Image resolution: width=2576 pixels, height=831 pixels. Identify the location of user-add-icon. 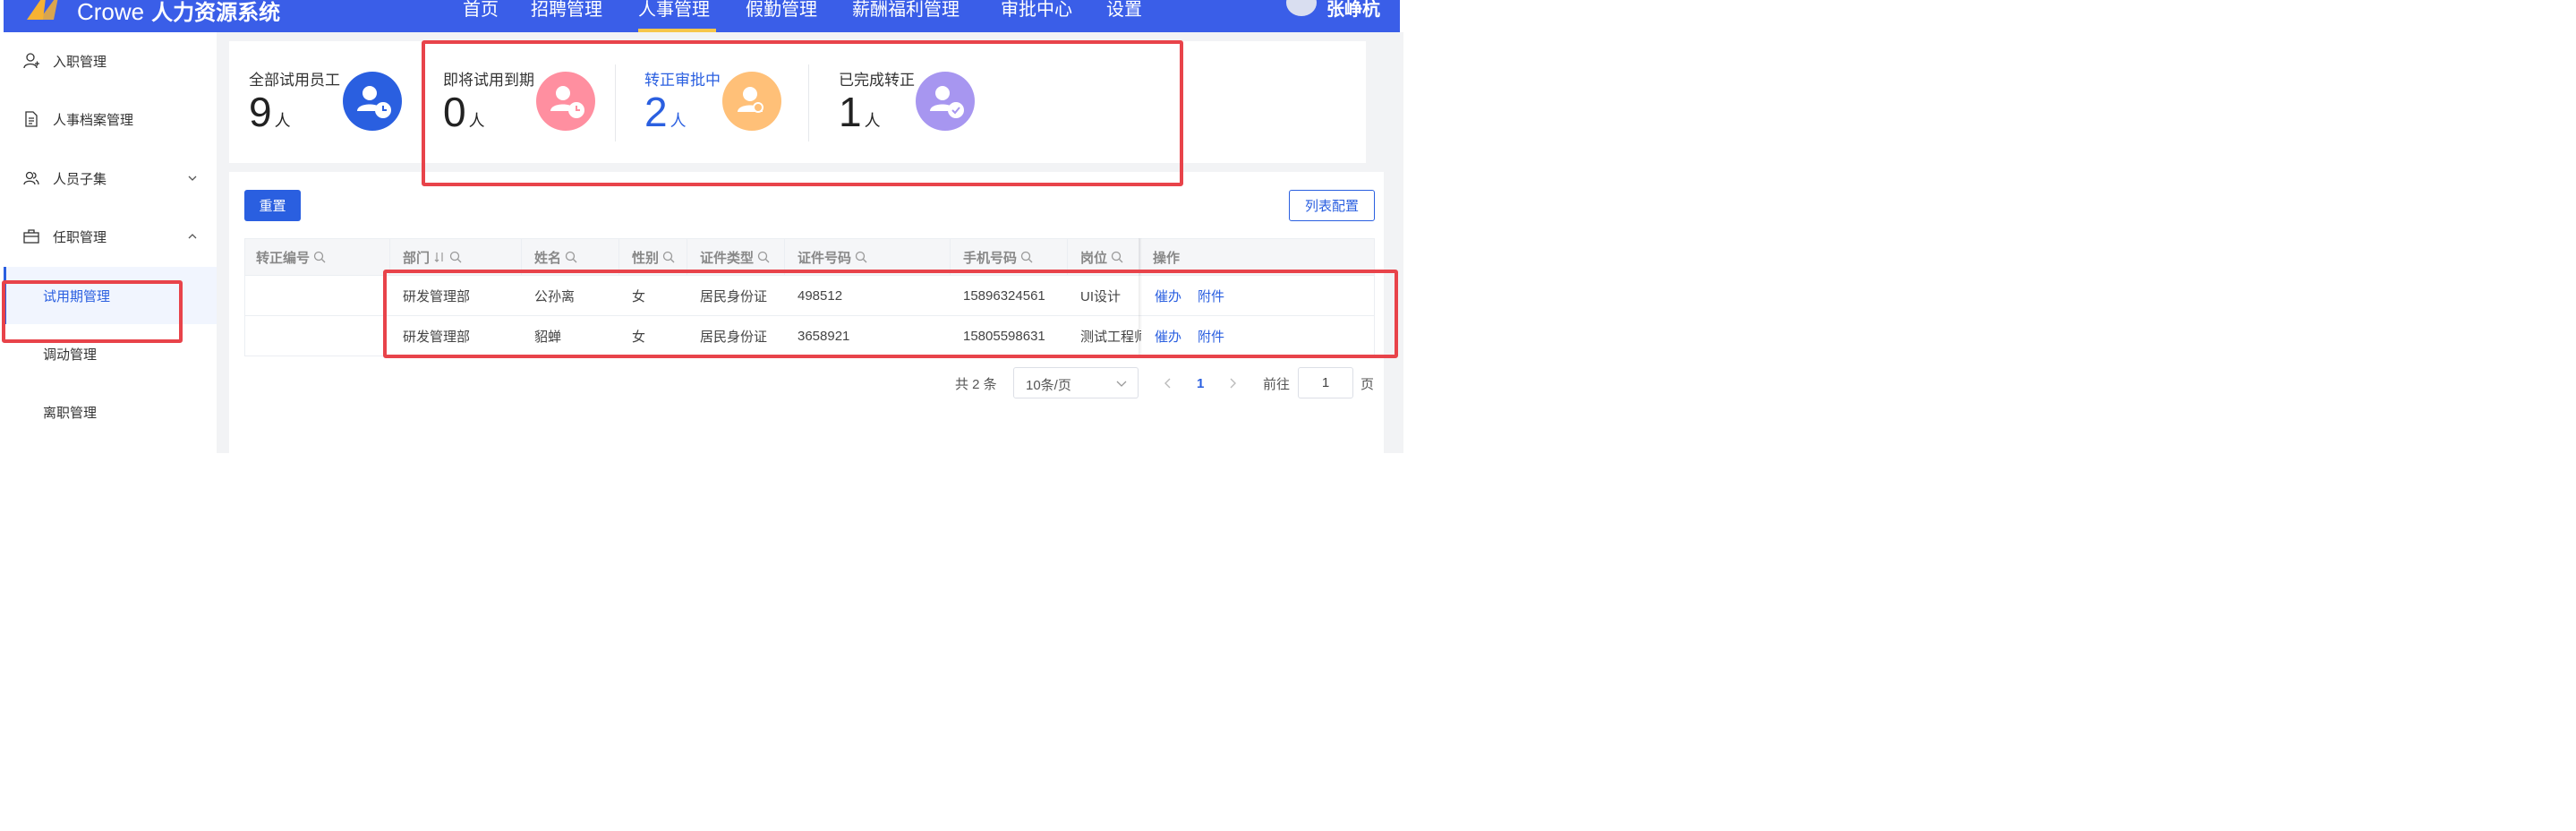
(31, 61).